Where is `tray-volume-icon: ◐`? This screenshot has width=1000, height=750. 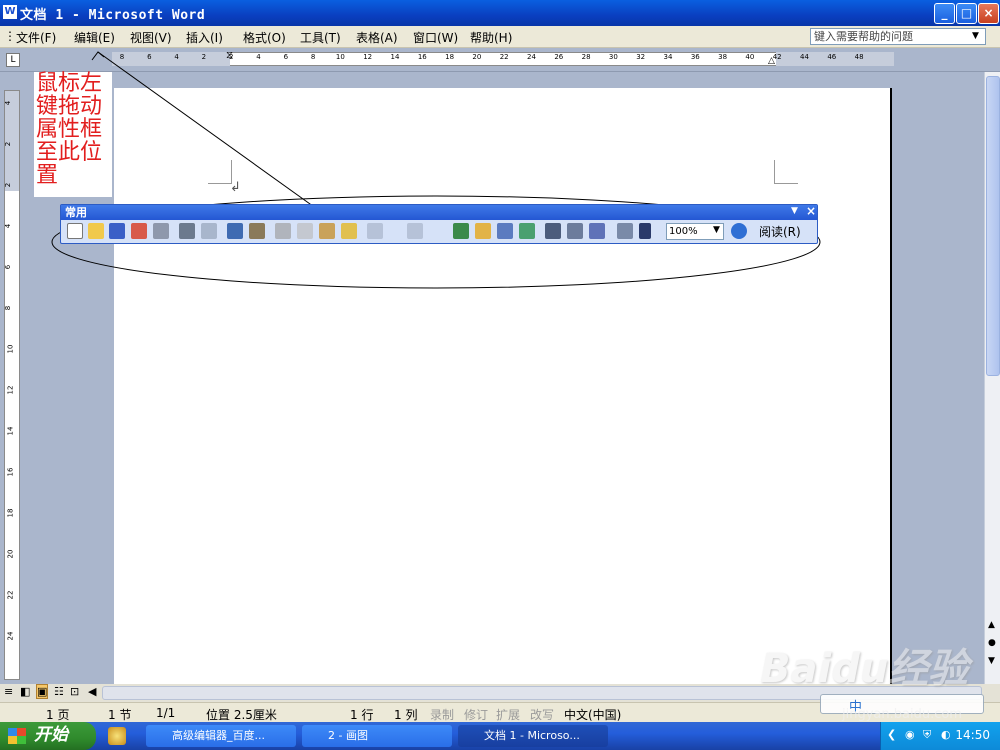
tray-volume-icon: ◐ is located at coordinates (946, 734).